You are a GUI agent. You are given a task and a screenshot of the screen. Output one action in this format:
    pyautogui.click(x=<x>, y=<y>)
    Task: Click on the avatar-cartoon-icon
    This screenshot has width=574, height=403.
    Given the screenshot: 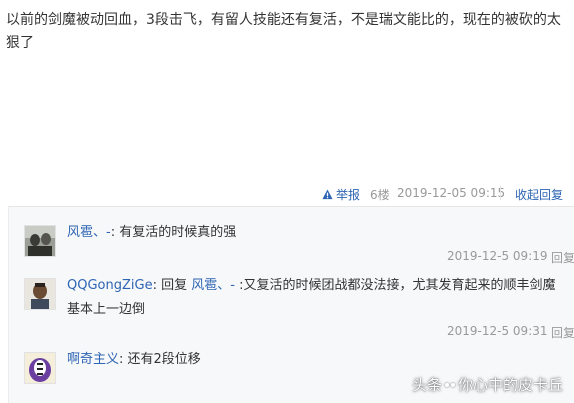 What is the action you would take?
    pyautogui.click(x=40, y=368)
    